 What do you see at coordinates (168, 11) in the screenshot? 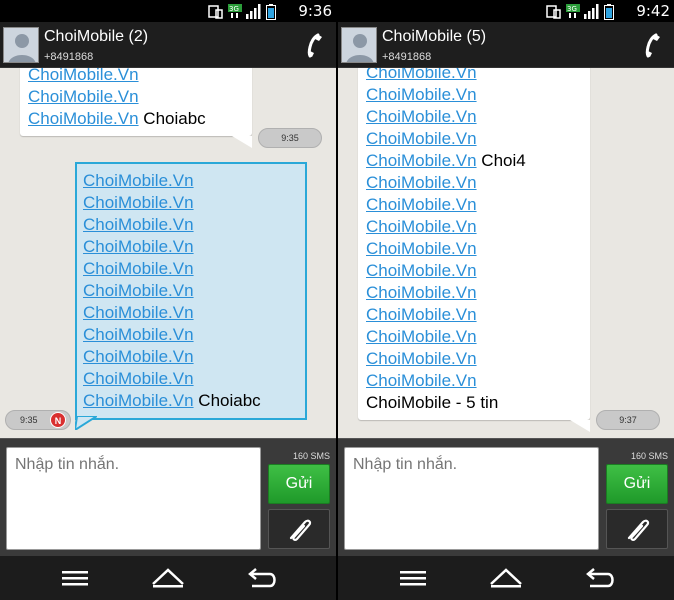
I see `status-bar: 3G 9:36` at bounding box center [168, 11].